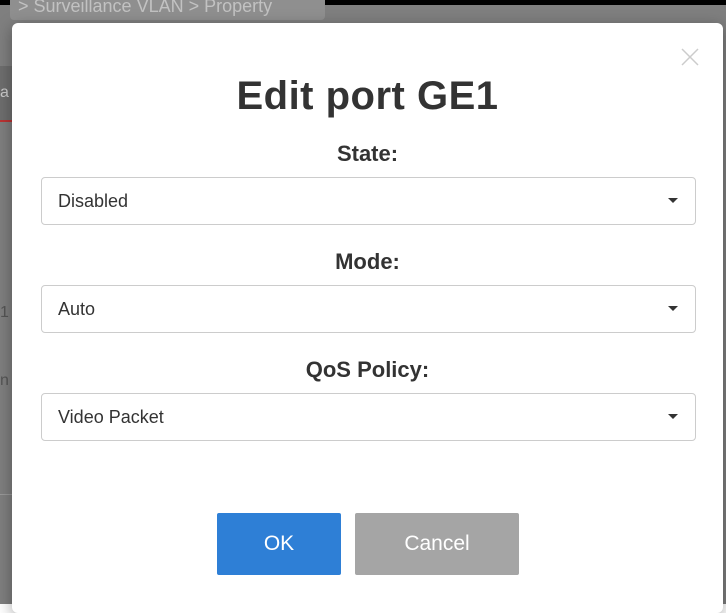 This screenshot has width=726, height=613. Describe the element at coordinates (167, 10) in the screenshot. I see `breadcrumb: > Surveillance VLAN > Property` at that location.